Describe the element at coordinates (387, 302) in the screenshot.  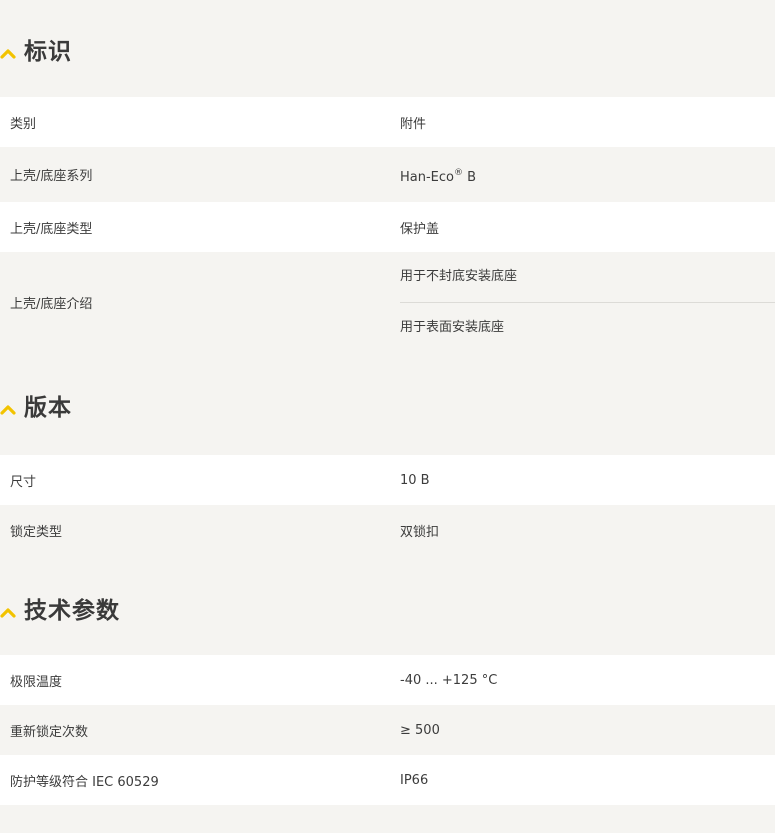
I see `spec-row-multi: 上壳/底座介绍 用于不封底安装底座 用于表面安装底座` at that location.